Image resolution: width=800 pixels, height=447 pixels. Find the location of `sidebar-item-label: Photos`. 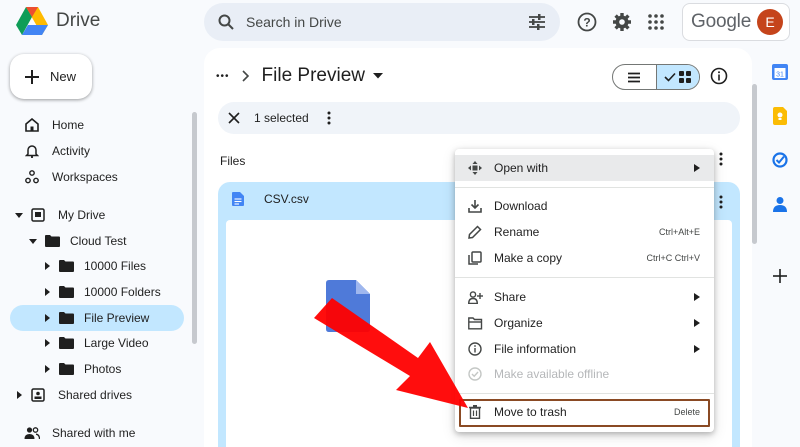

sidebar-item-label: Photos is located at coordinates (103, 369).